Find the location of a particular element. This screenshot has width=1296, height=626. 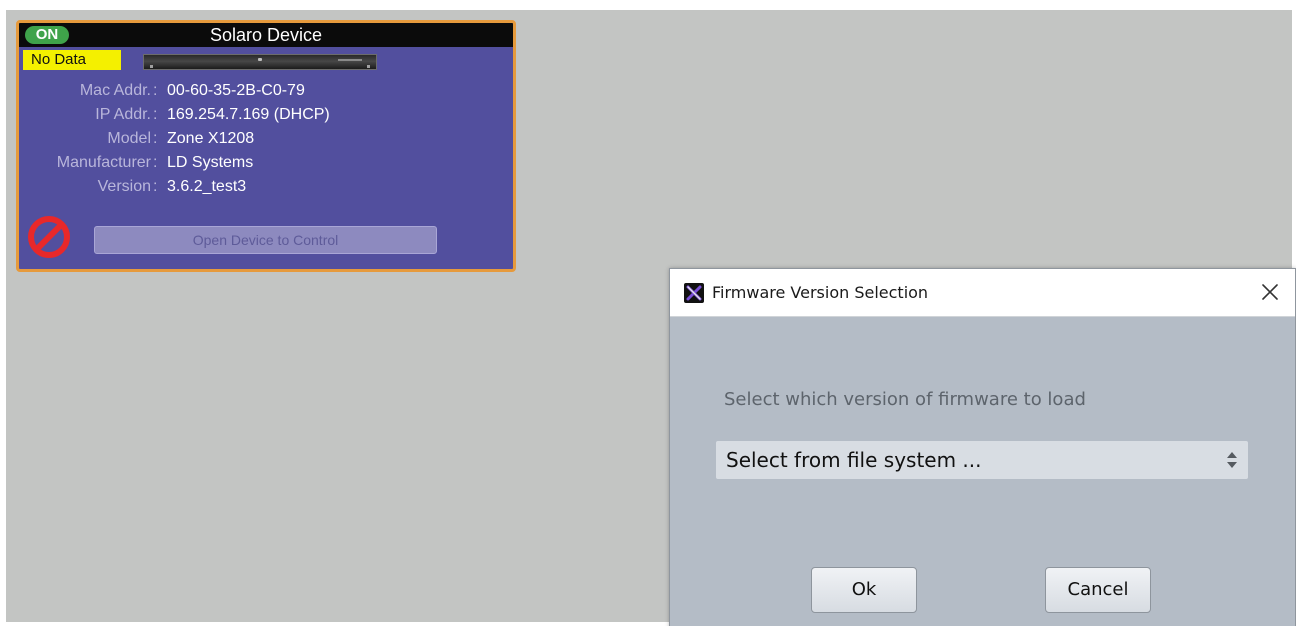

no-entry-icon is located at coordinates (49, 237).